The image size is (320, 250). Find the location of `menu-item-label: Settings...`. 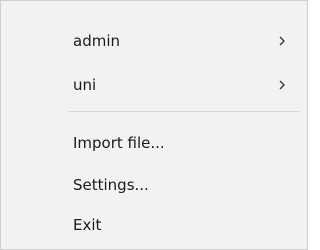

menu-item-label: Settings... is located at coordinates (111, 185).